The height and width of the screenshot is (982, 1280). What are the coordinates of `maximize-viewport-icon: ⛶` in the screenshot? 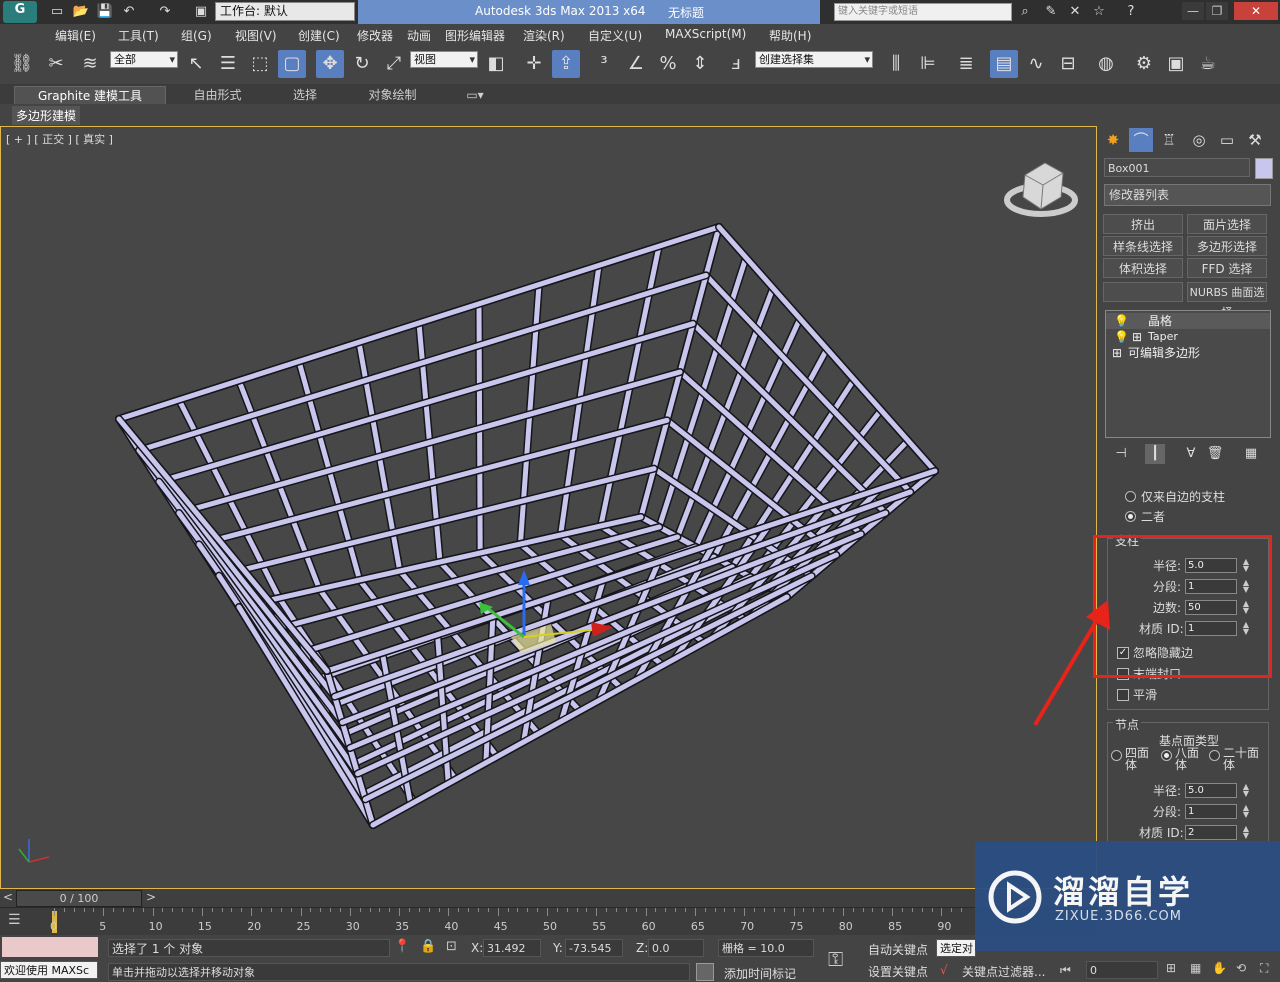 It's located at (1264, 968).